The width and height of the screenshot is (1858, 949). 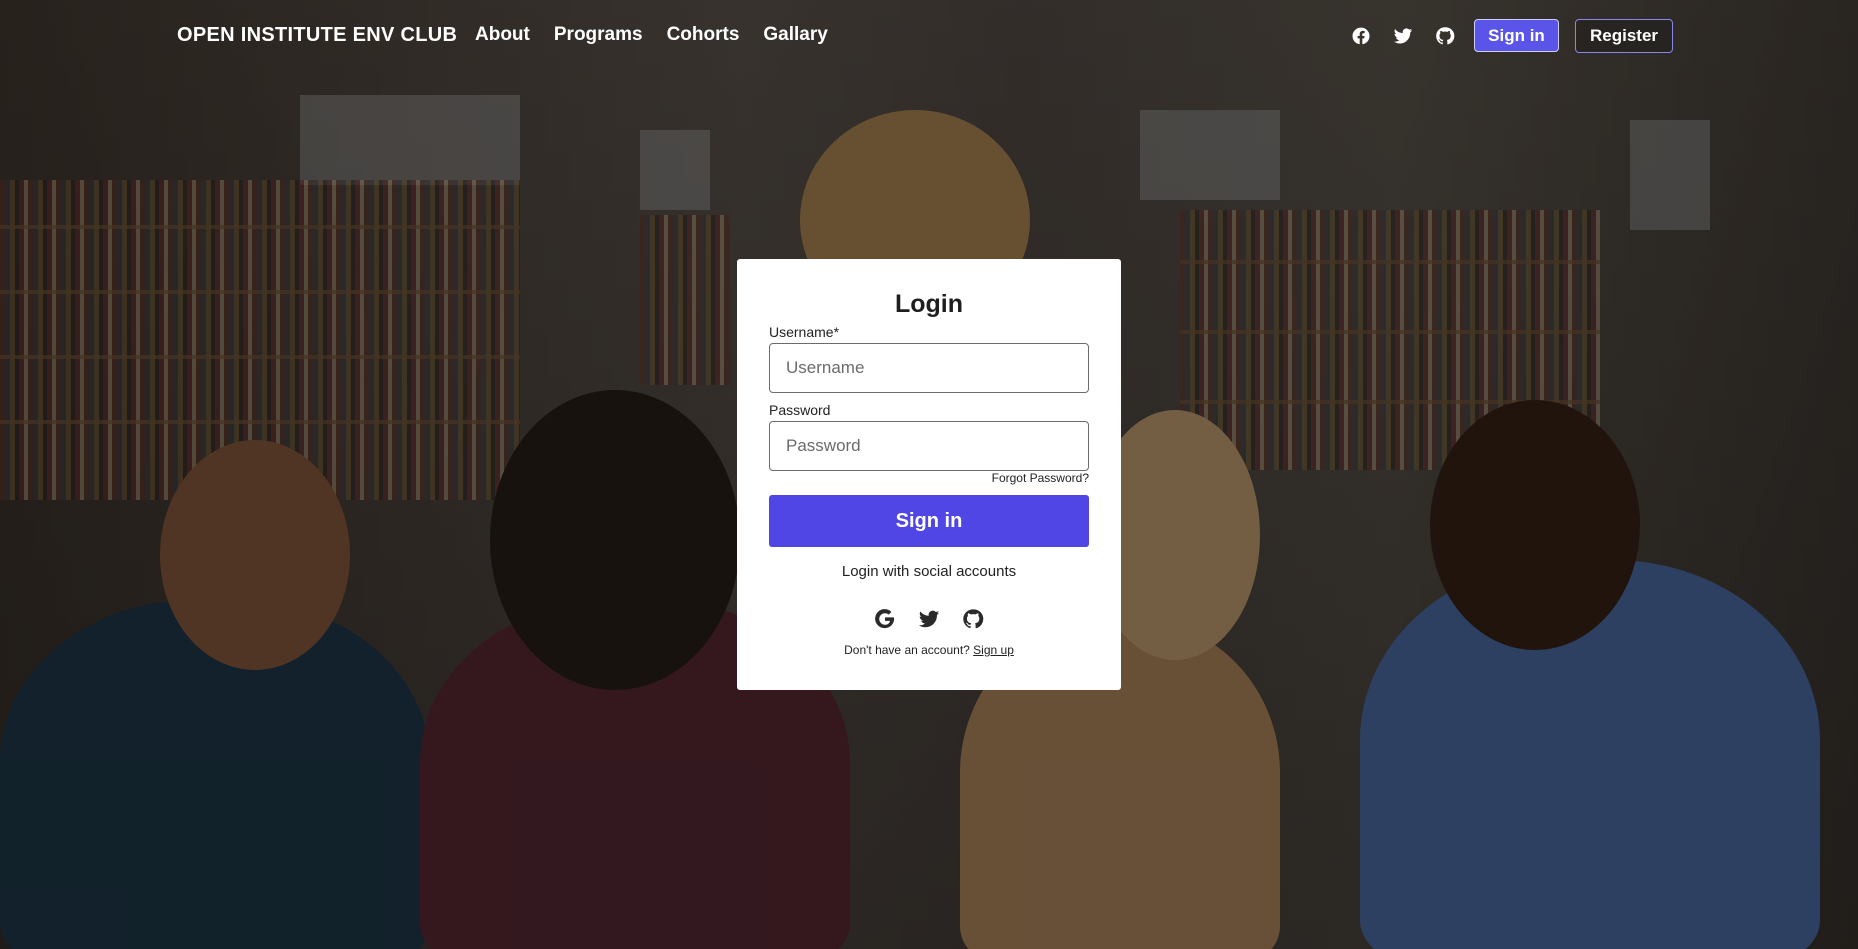 What do you see at coordinates (993, 650) in the screenshot?
I see `sign-up-link: Sign up` at bounding box center [993, 650].